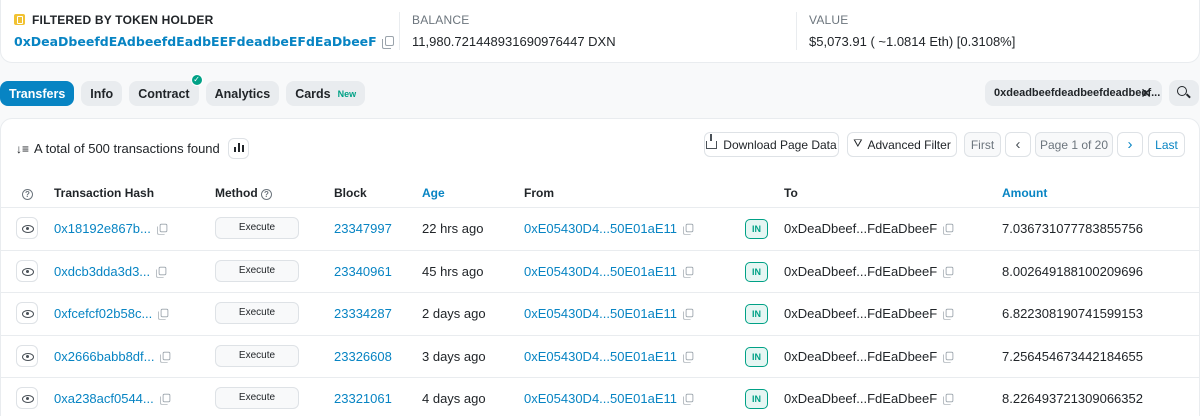 Image resolution: width=1200 pixels, height=416 pixels. I want to click on close-icon: ✕, so click(1146, 93).